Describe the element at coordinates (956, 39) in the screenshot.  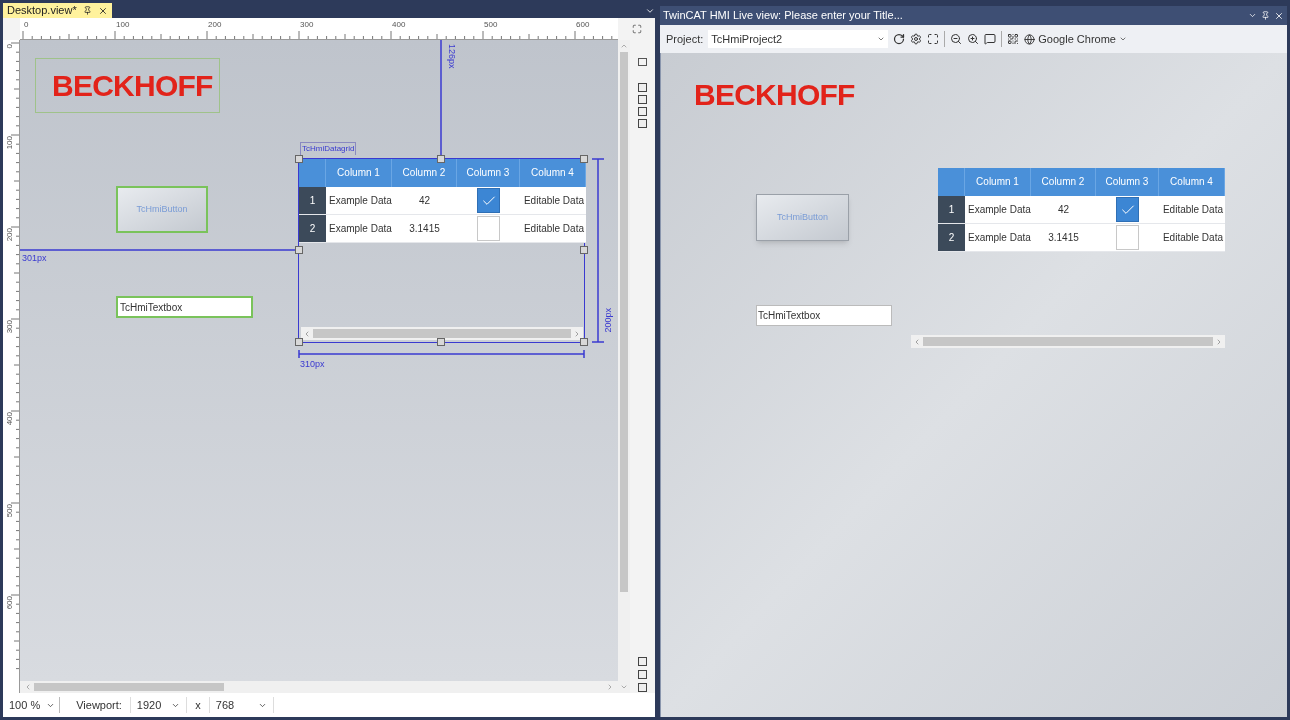
I see `zoom-out-icon` at that location.